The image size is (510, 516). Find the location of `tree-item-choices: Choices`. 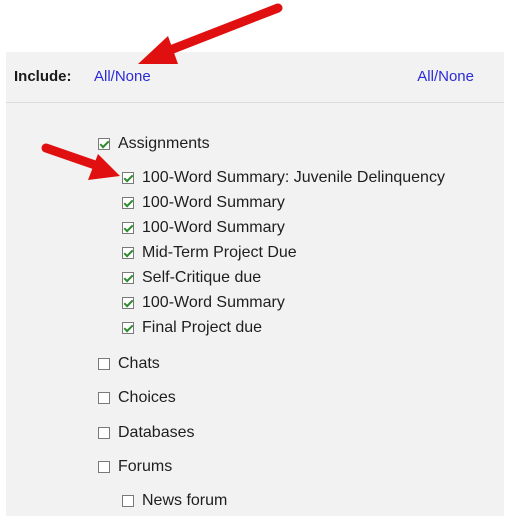

tree-item-choices: Choices is located at coordinates (137, 398).